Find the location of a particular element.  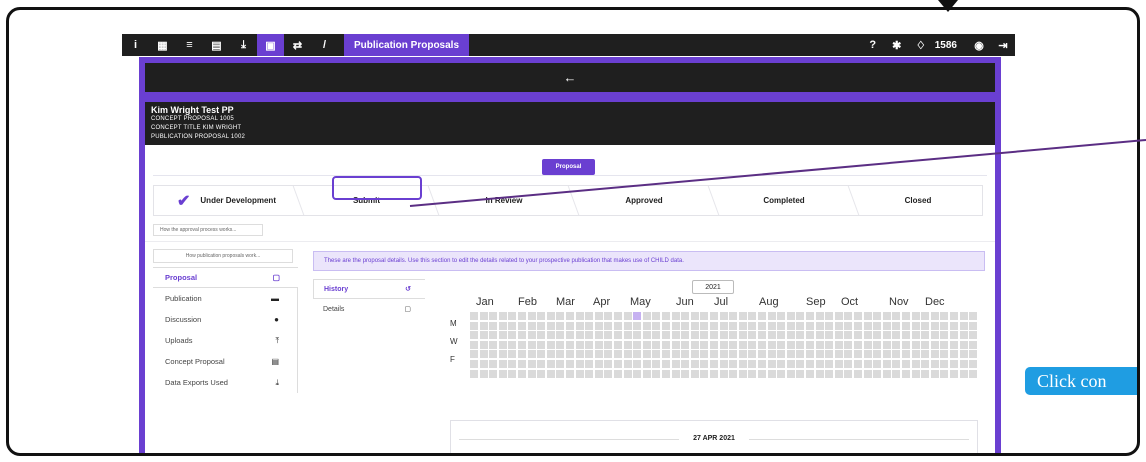

annotation-line is located at coordinates (777, 173).